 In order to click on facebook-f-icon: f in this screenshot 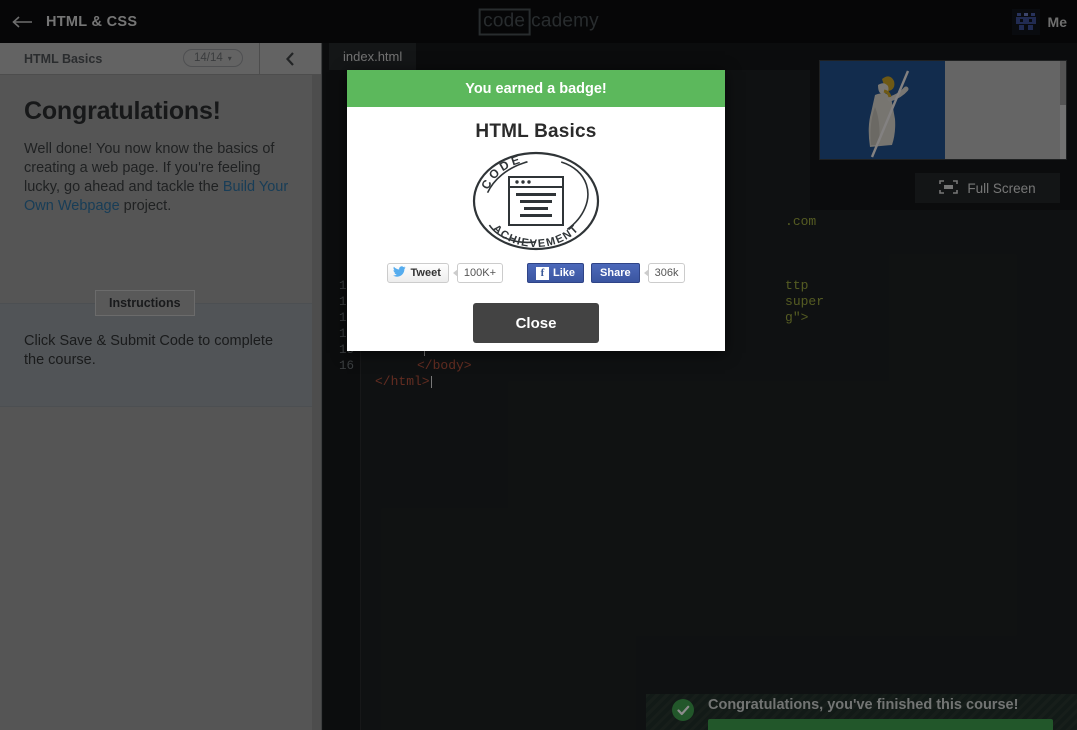, I will do `click(543, 273)`.